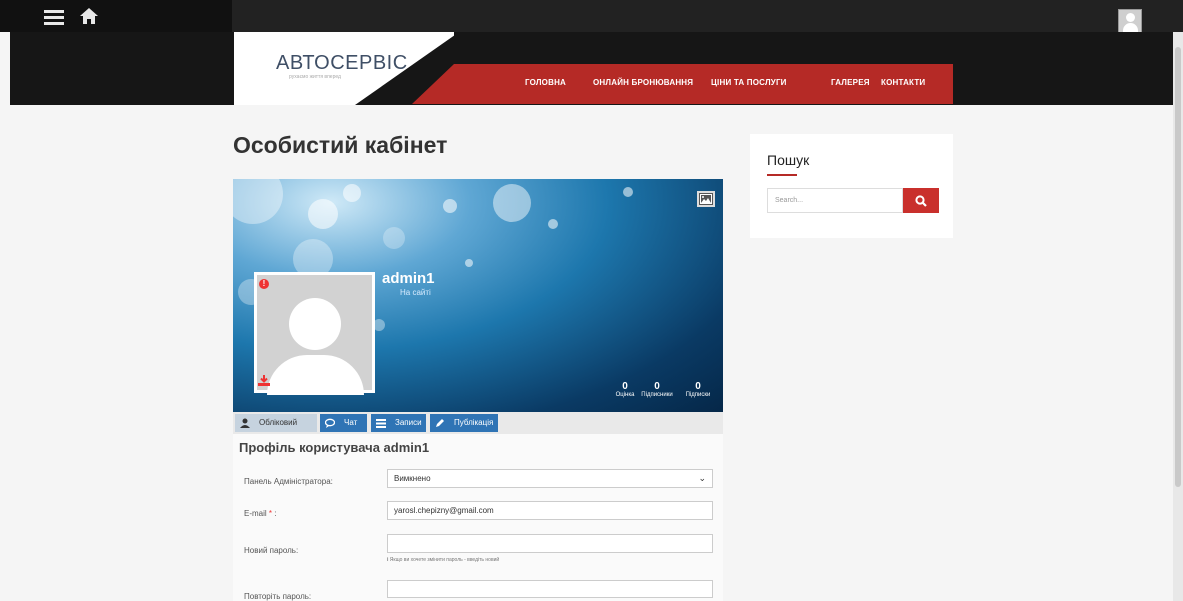  I want to click on scrollbar, so click(1178, 316).